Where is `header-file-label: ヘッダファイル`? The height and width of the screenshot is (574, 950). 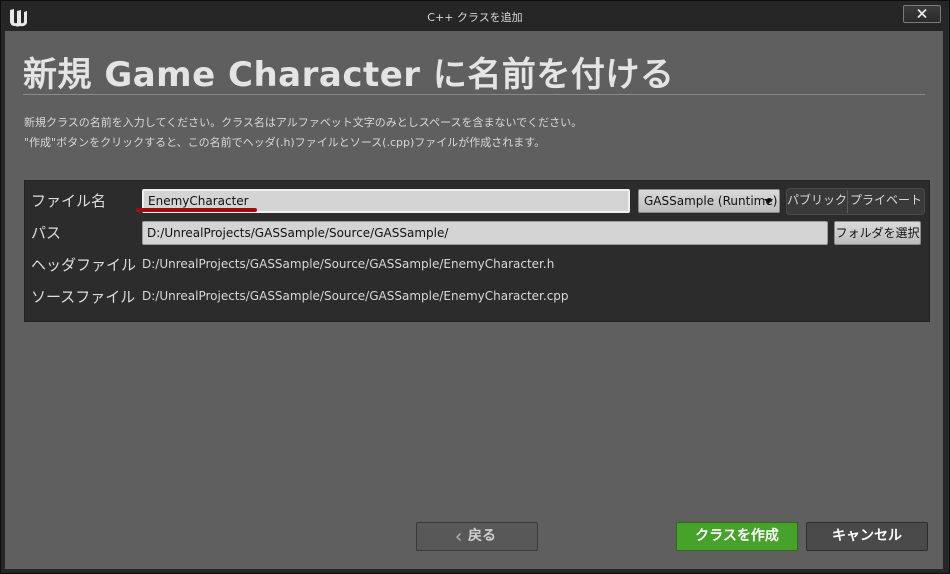 header-file-label: ヘッダファイル is located at coordinates (84, 265).